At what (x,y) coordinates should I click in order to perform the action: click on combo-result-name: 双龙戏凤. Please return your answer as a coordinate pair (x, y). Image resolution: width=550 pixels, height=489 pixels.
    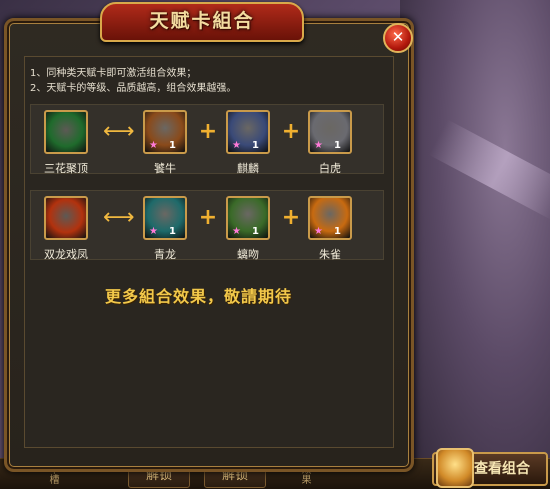
    Looking at the image, I should click on (66, 254).